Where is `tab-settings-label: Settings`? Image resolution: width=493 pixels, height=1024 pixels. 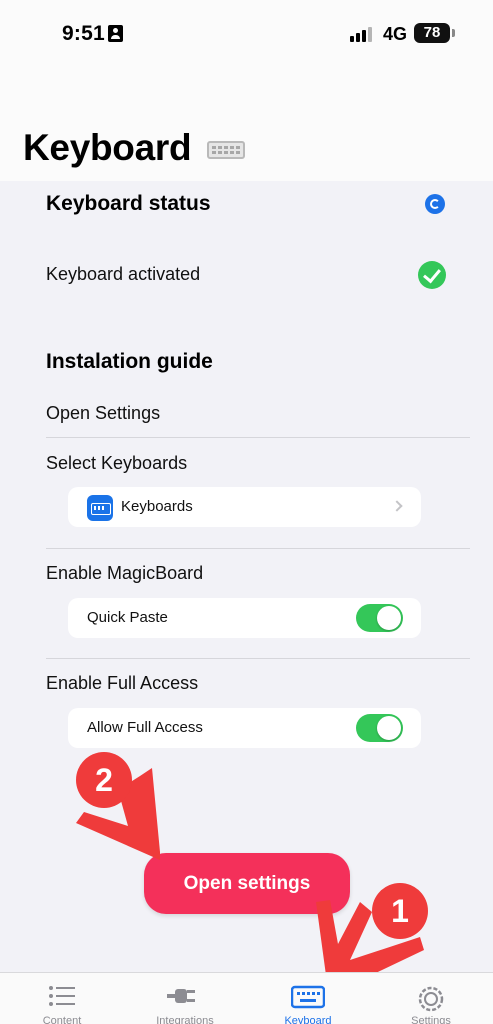 tab-settings-label: Settings is located at coordinates (431, 1019).